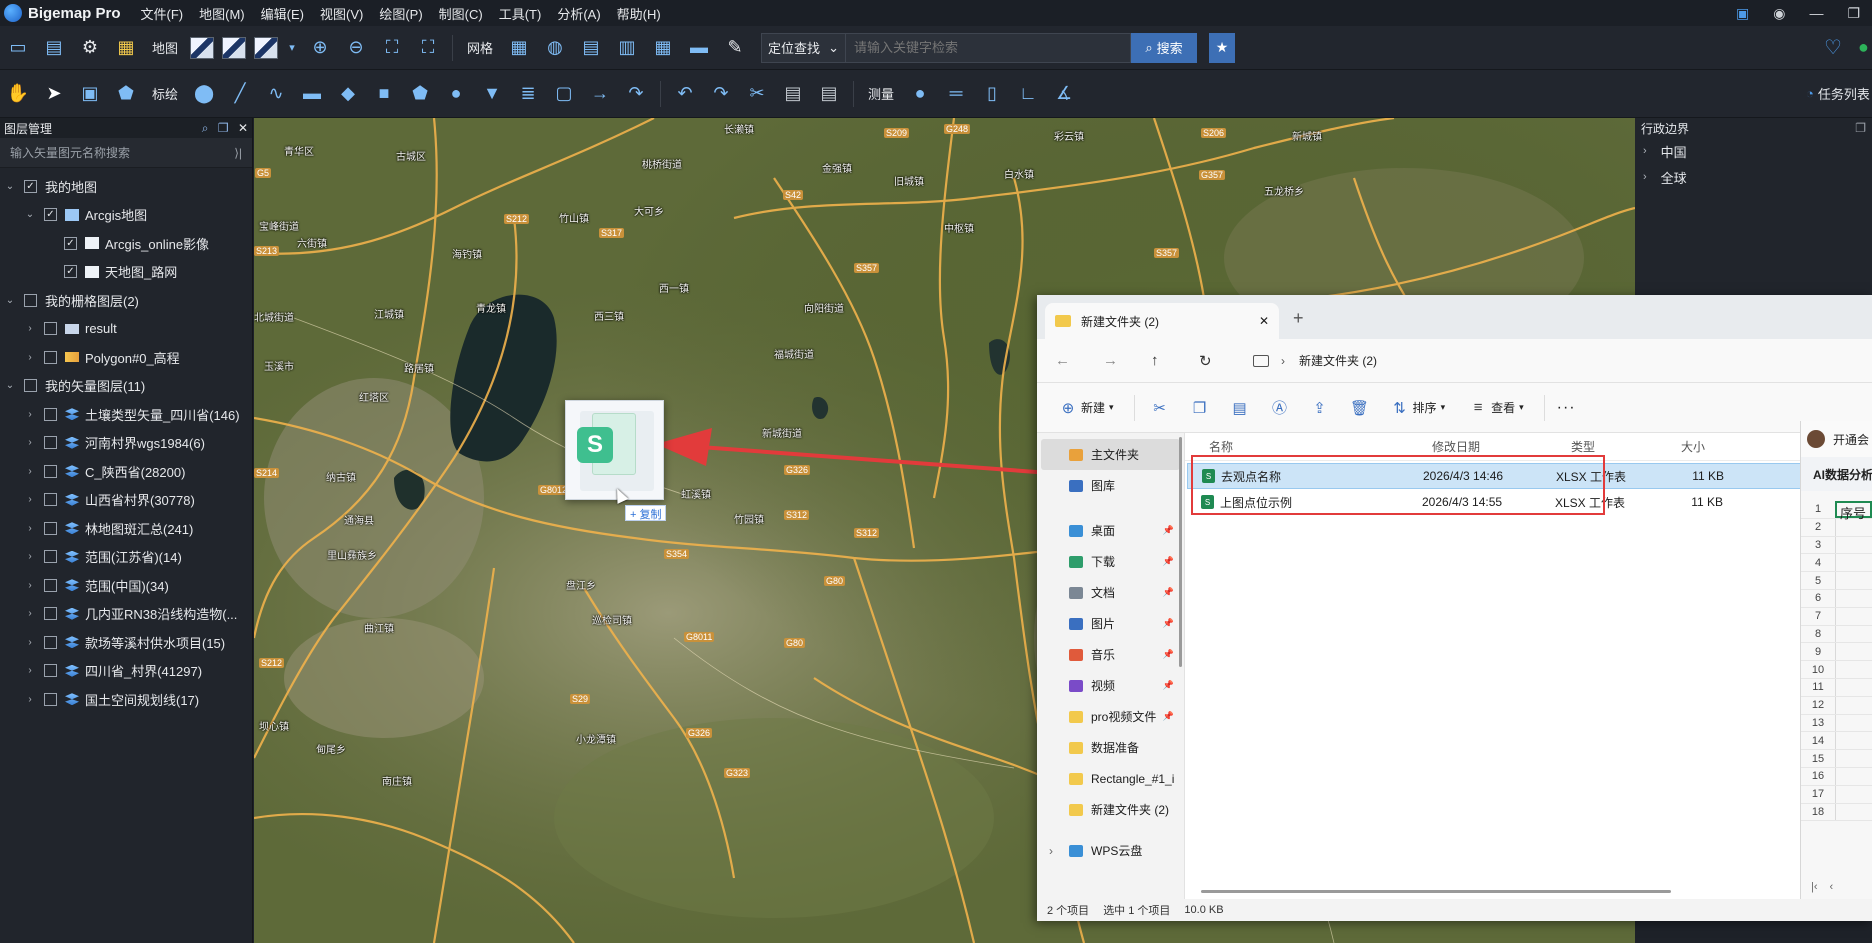 The width and height of the screenshot is (1872, 943). I want to click on copy-icon: ❐, so click(1200, 408).